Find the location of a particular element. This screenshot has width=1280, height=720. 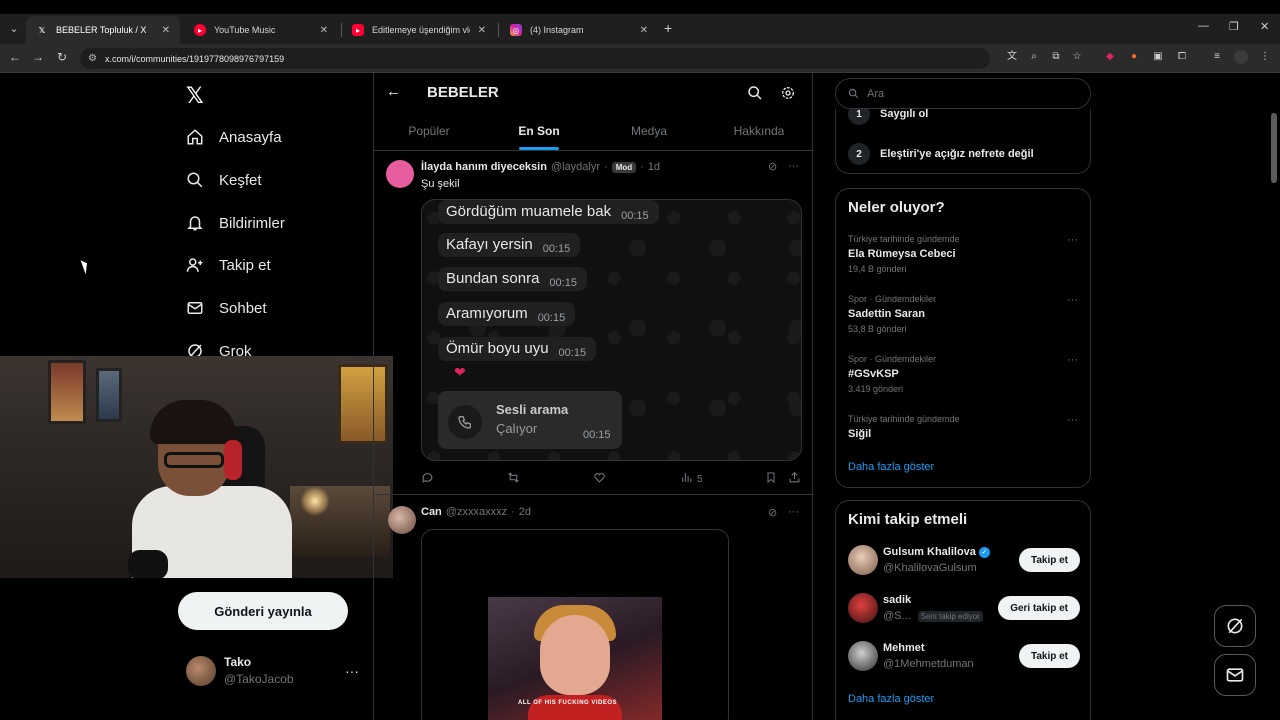

browser-tab-x: 𝕏 BEBELER Topluluk / X ✕ is located at coordinates (103, 30).